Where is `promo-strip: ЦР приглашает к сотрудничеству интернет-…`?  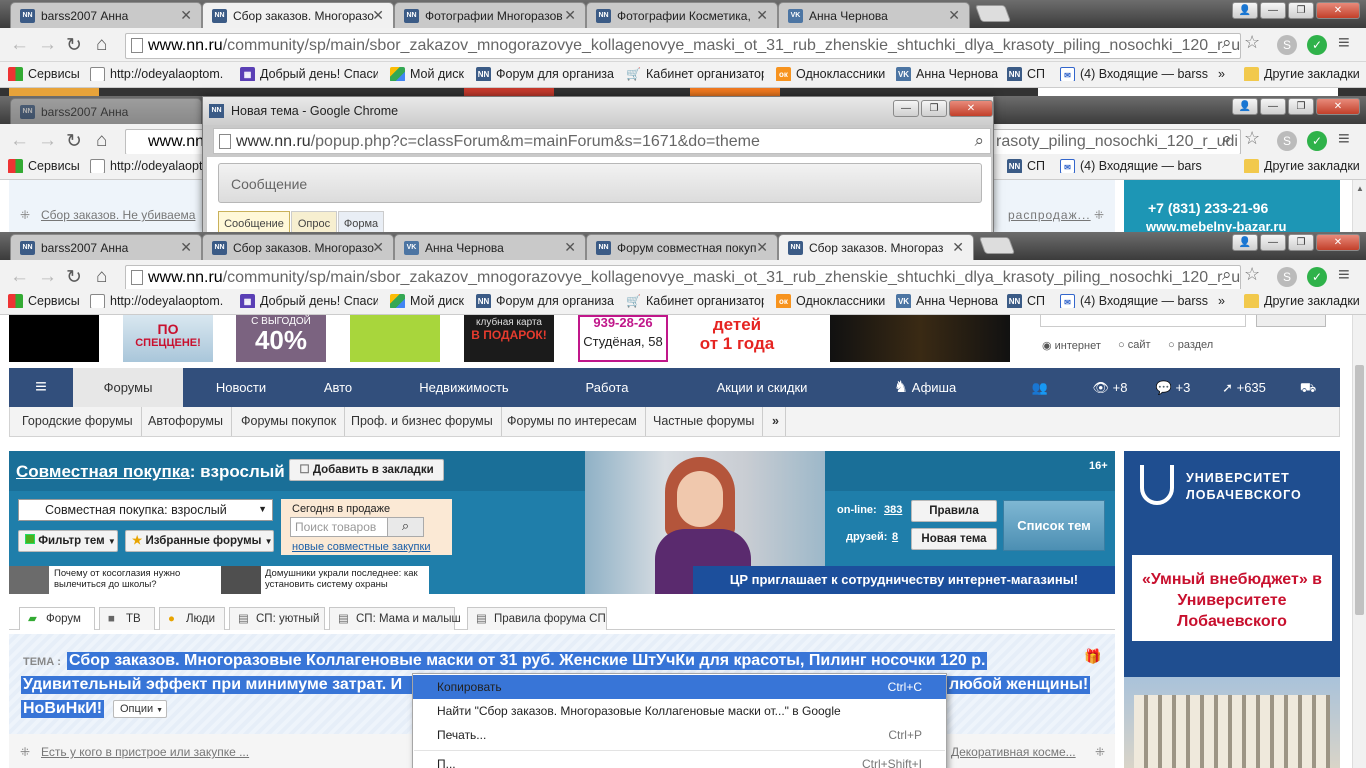 promo-strip: ЦР приглашает к сотрудничеству интернет-… is located at coordinates (904, 580).